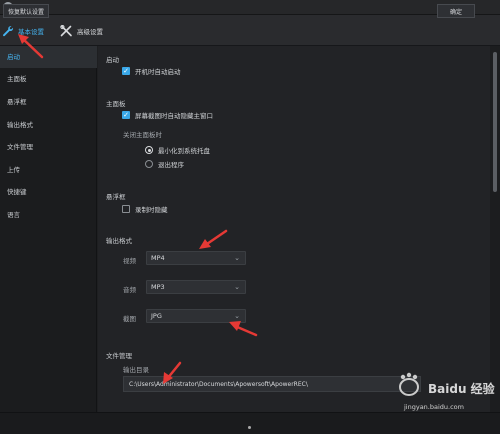  Describe the element at coordinates (129, 290) in the screenshot. I see `audio-format-label: 音频` at that location.